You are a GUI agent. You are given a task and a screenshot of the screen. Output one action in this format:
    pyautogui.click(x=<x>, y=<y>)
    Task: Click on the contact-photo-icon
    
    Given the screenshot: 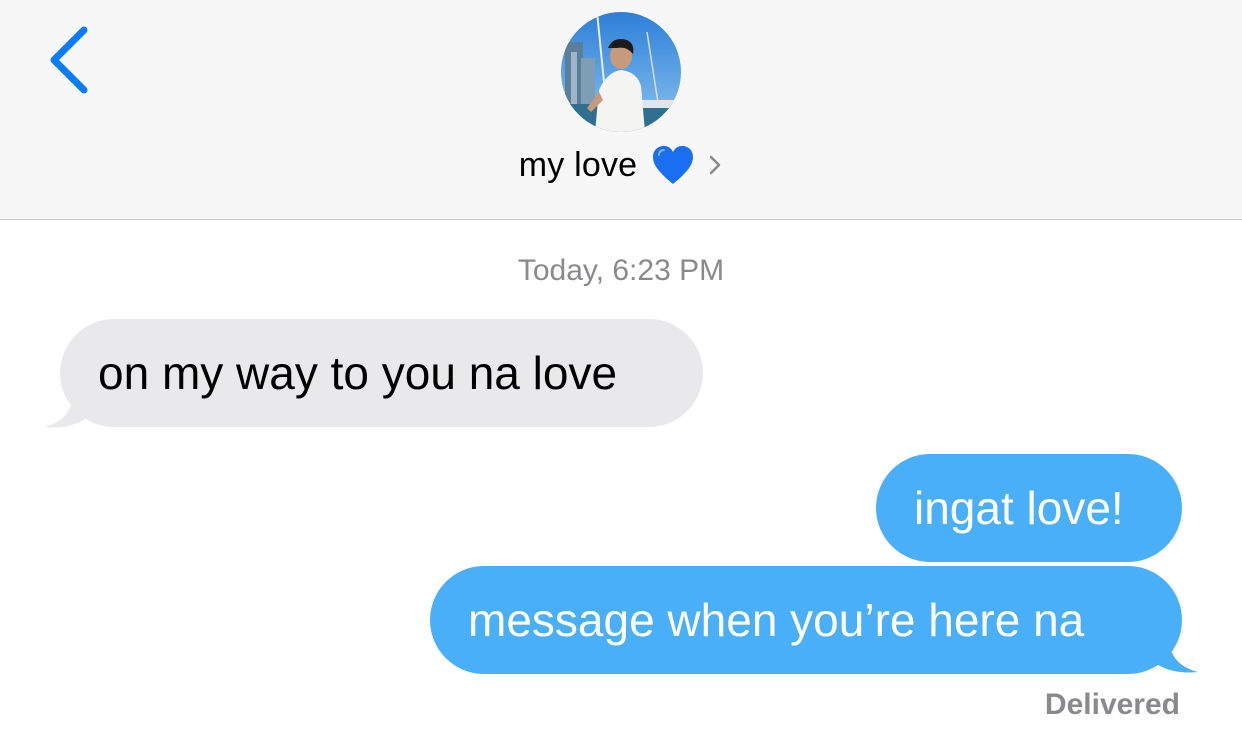 What is the action you would take?
    pyautogui.click(x=621, y=72)
    